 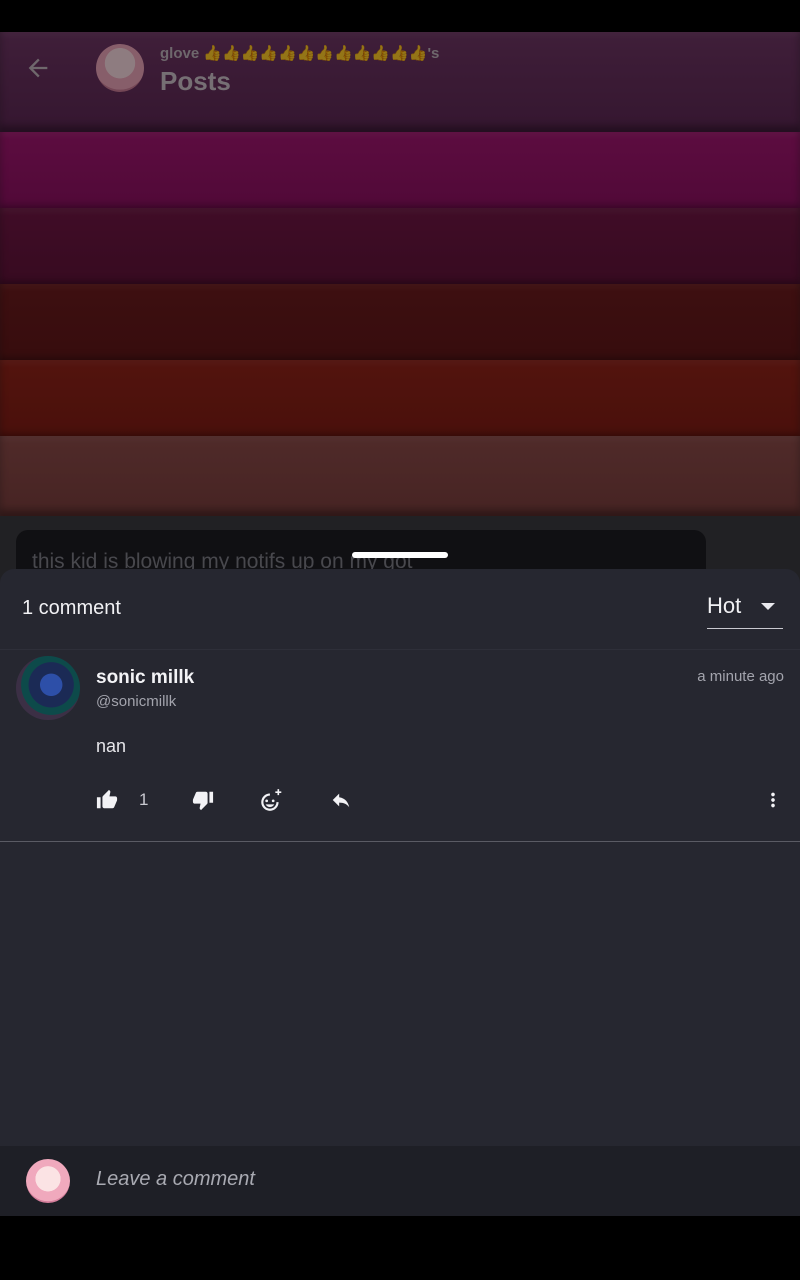 What do you see at coordinates (768, 606) in the screenshot?
I see `caret-down-icon` at bounding box center [768, 606].